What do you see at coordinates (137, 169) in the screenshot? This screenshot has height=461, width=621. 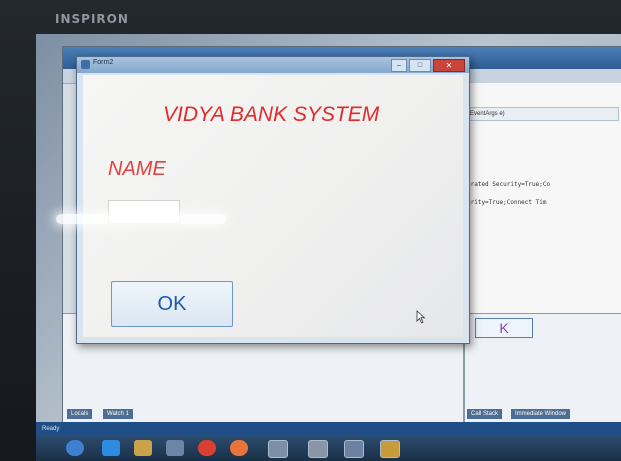 I see `name-label: NAME` at bounding box center [137, 169].